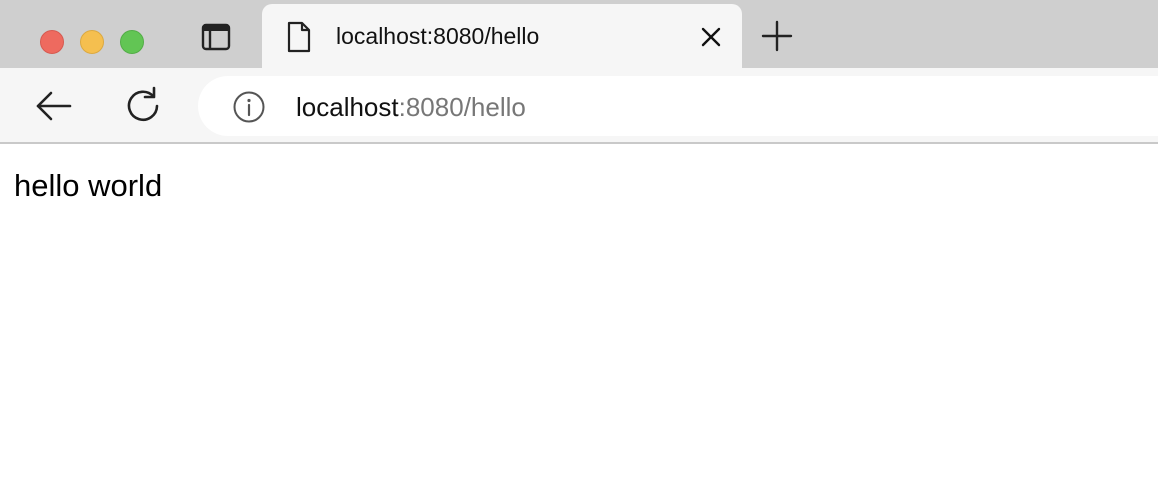  I want to click on window-minimize-button, so click(92, 42).